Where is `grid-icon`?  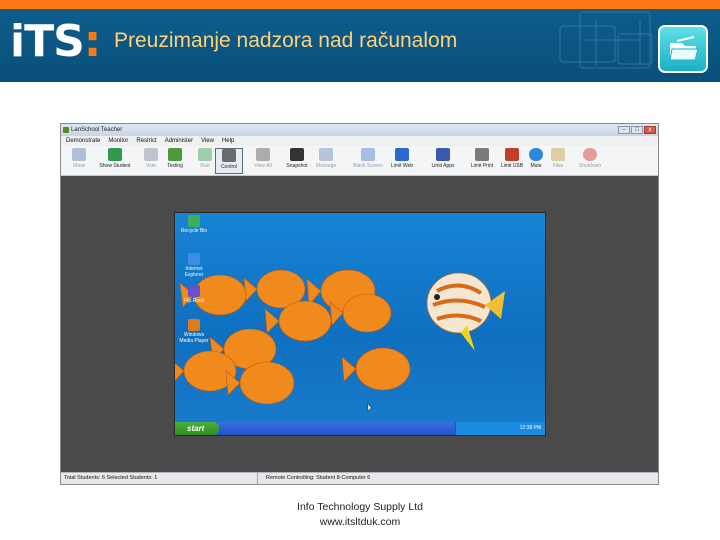
grid-icon is located at coordinates (263, 154).